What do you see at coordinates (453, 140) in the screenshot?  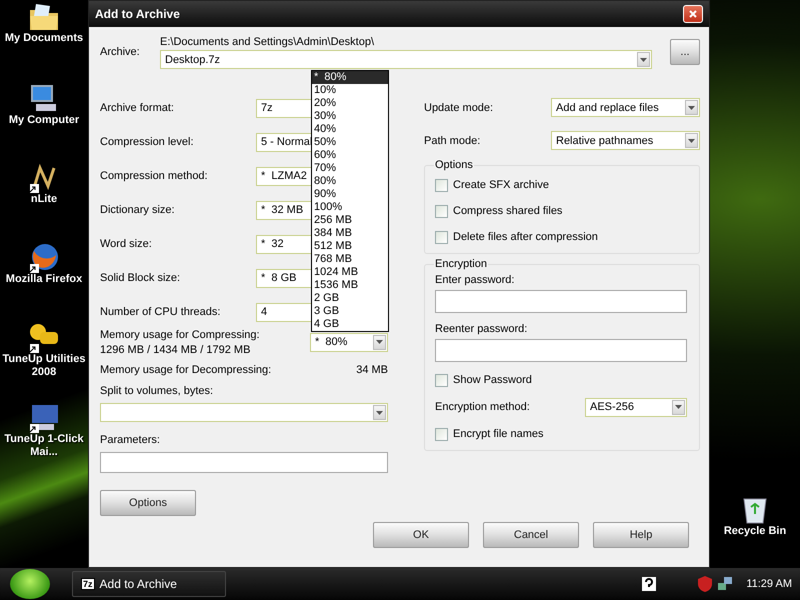 I see `path-mode-label: Path mode:` at bounding box center [453, 140].